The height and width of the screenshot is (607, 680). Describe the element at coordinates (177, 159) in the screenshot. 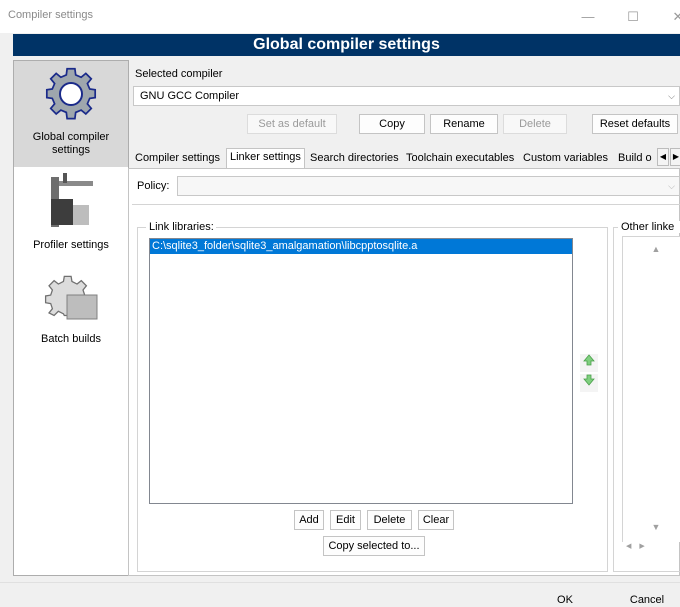

I see `tab-compiler-settings: Compiler settings` at that location.